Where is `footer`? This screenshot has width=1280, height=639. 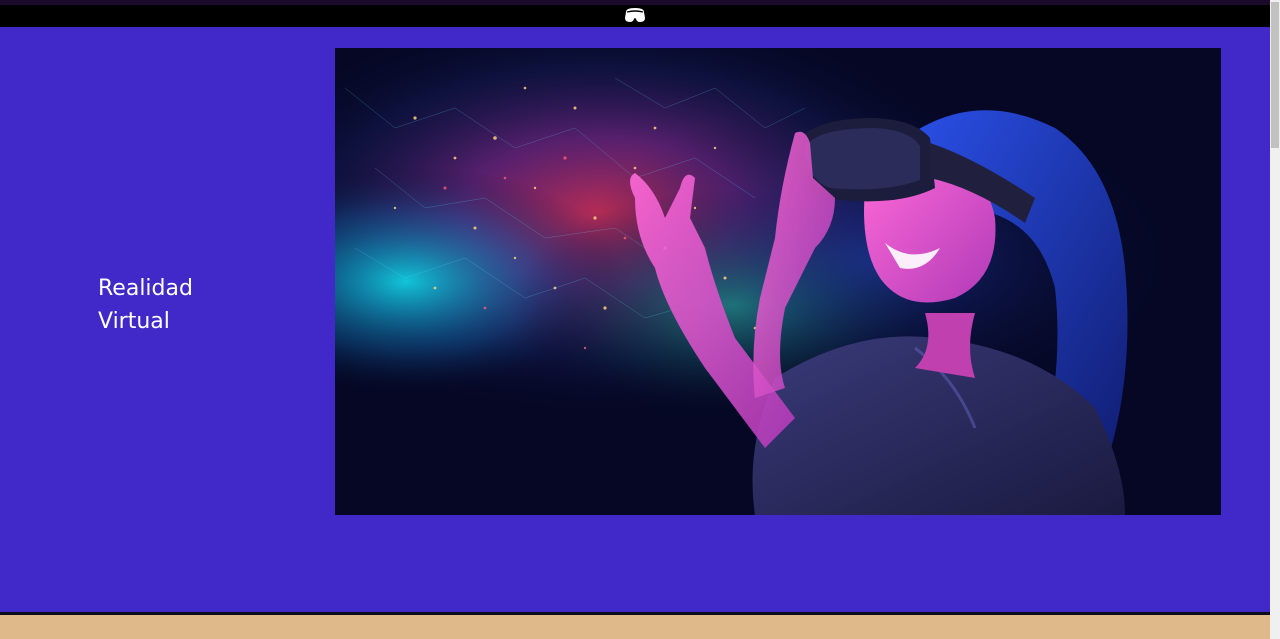 footer is located at coordinates (635, 627).